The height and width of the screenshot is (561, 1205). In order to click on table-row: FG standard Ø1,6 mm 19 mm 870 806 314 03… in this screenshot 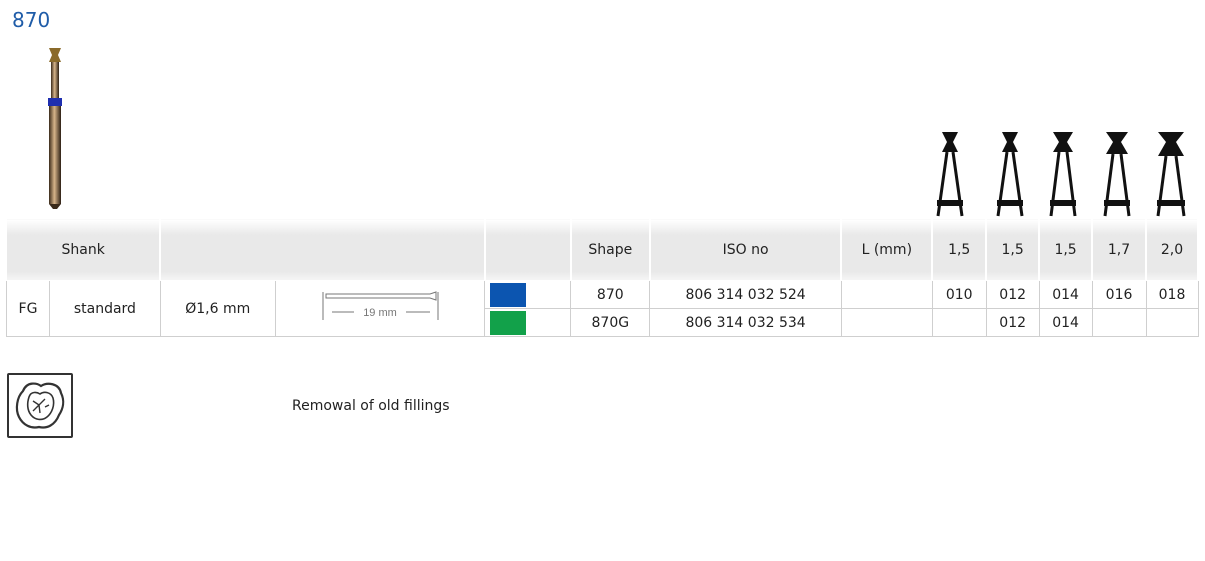, I will do `click(602, 308)`.